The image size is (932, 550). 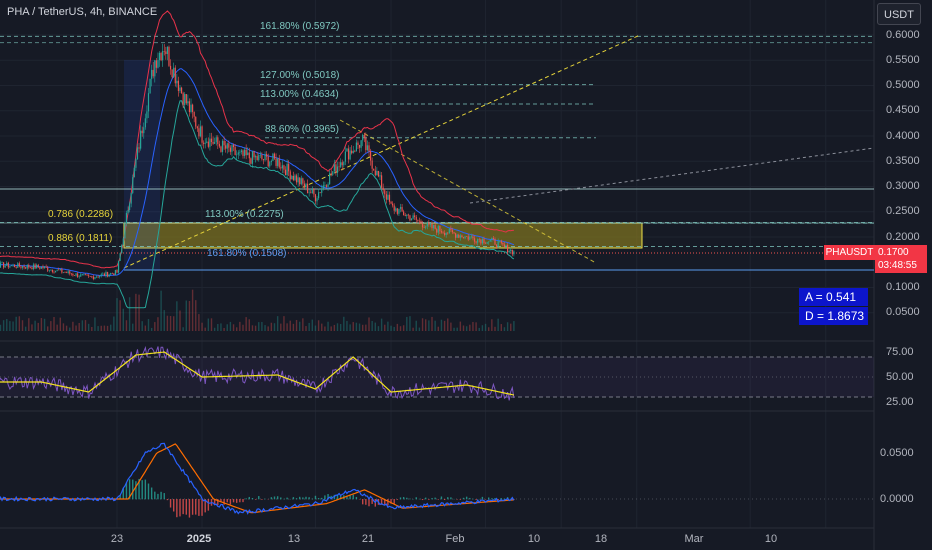 I want to click on currency-button: USDT, so click(x=899, y=14).